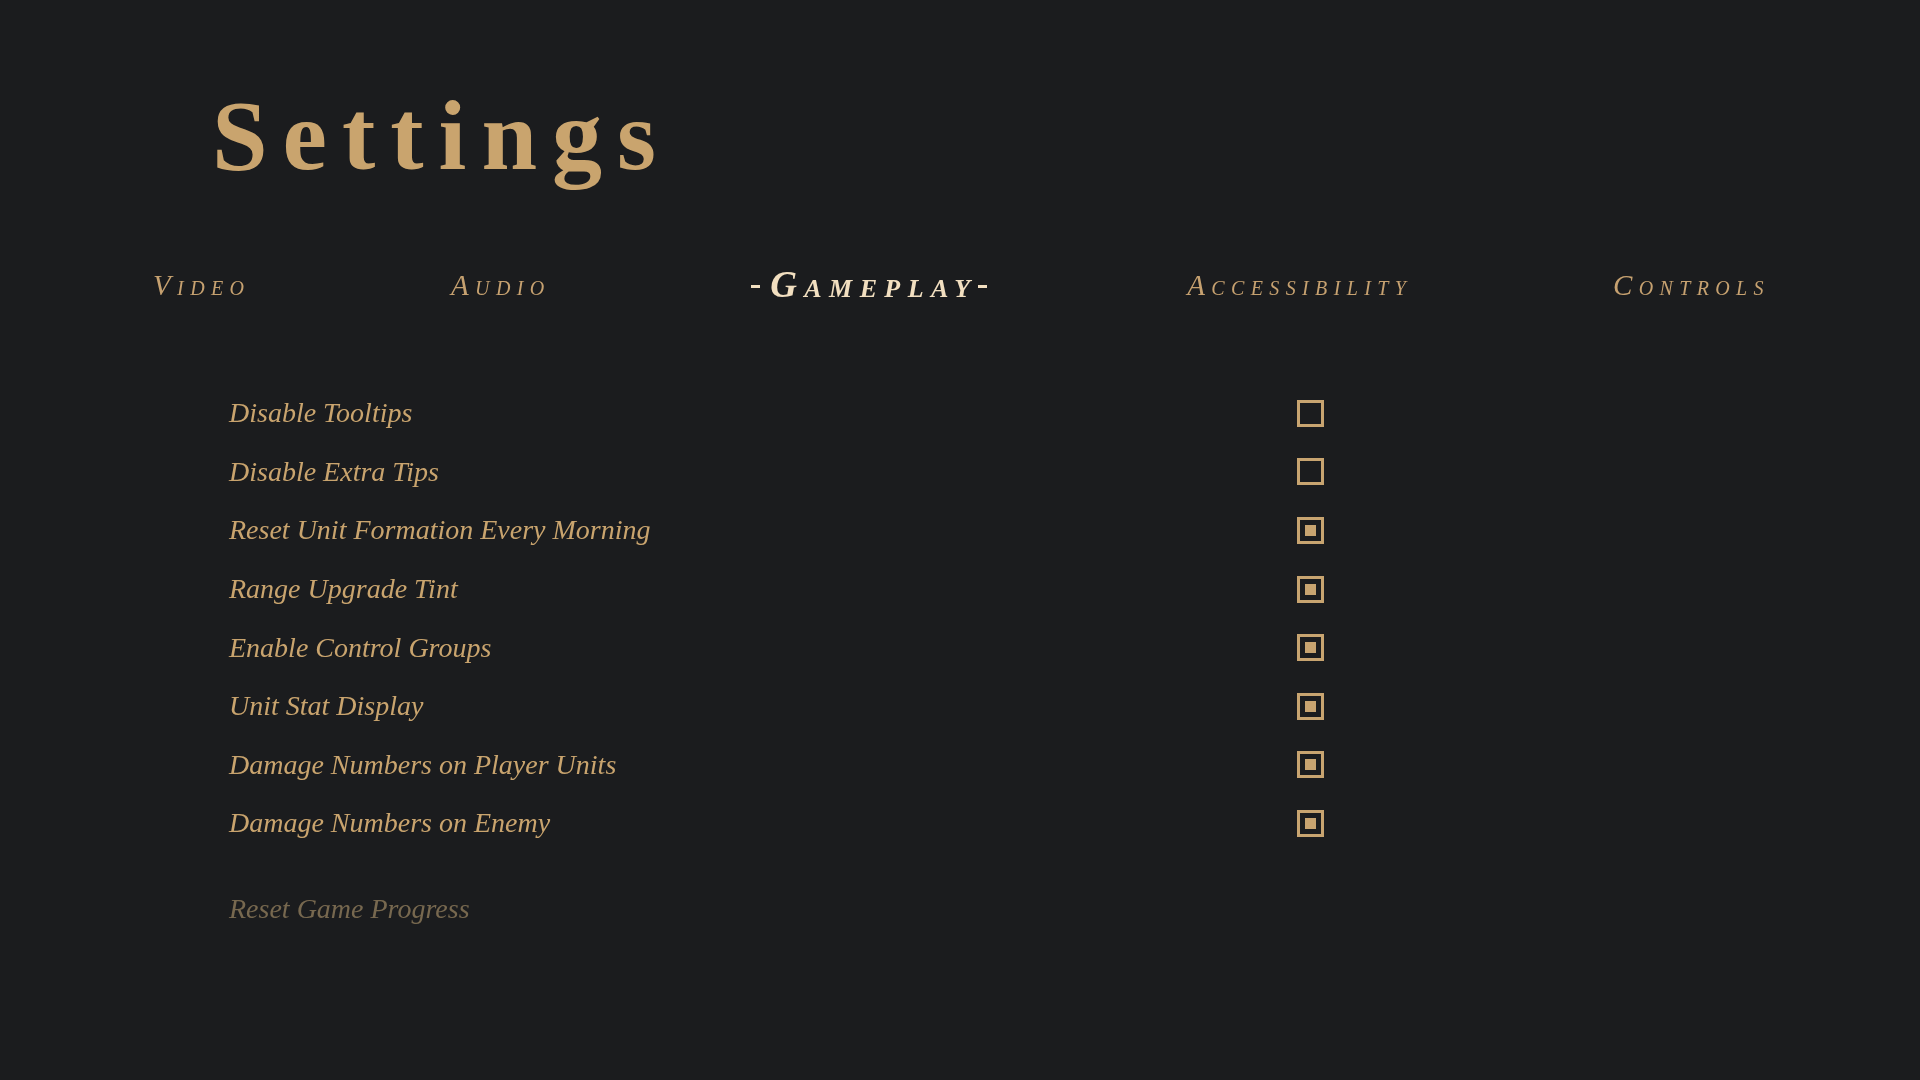 The height and width of the screenshot is (1080, 1920). I want to click on tab: Gameplay, so click(869, 285).